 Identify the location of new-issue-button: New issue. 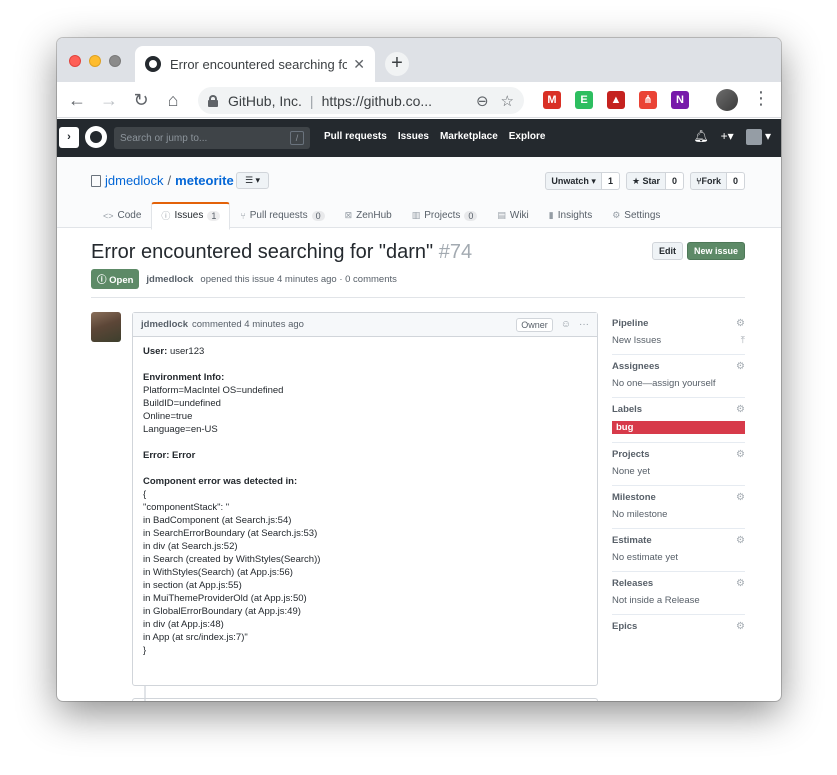
(715, 251).